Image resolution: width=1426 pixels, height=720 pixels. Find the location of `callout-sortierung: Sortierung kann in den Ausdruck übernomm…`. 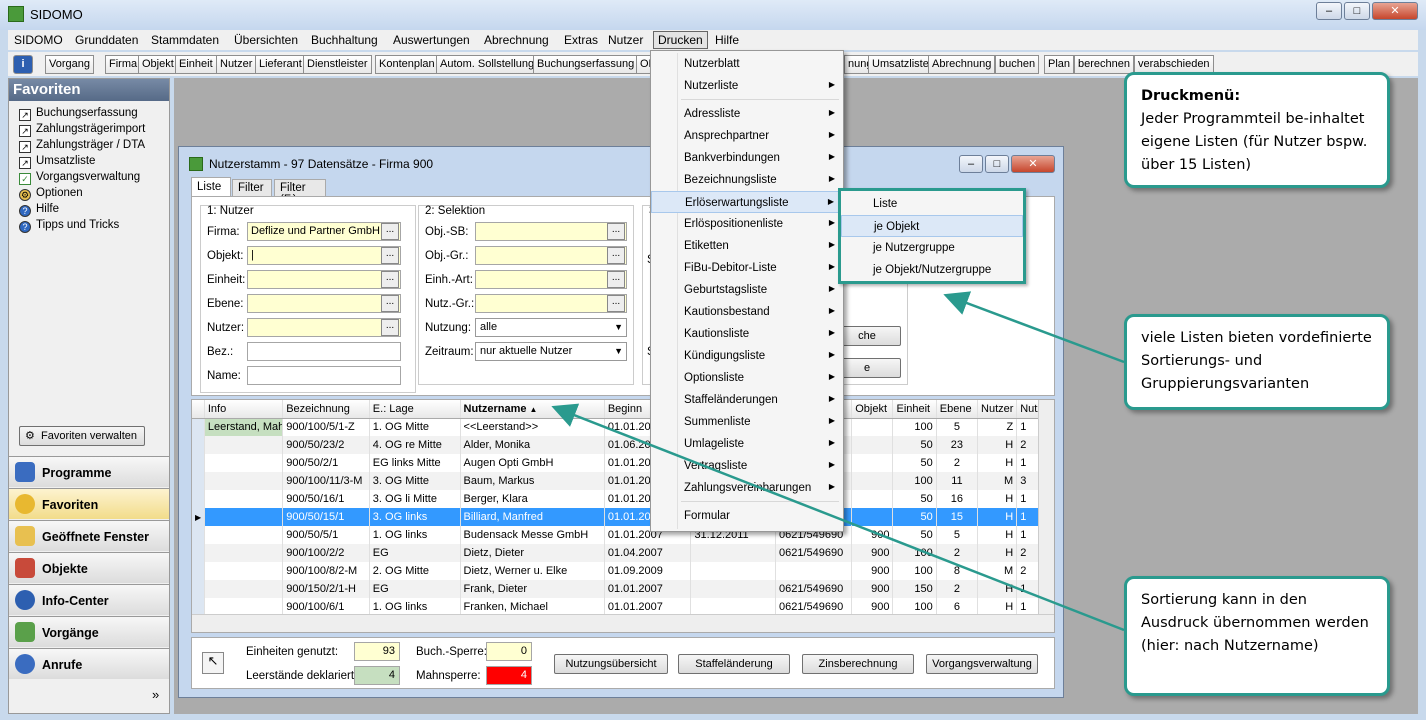

callout-sortierung: Sortierung kann in den Ausdruck übernomm… is located at coordinates (1257, 636).